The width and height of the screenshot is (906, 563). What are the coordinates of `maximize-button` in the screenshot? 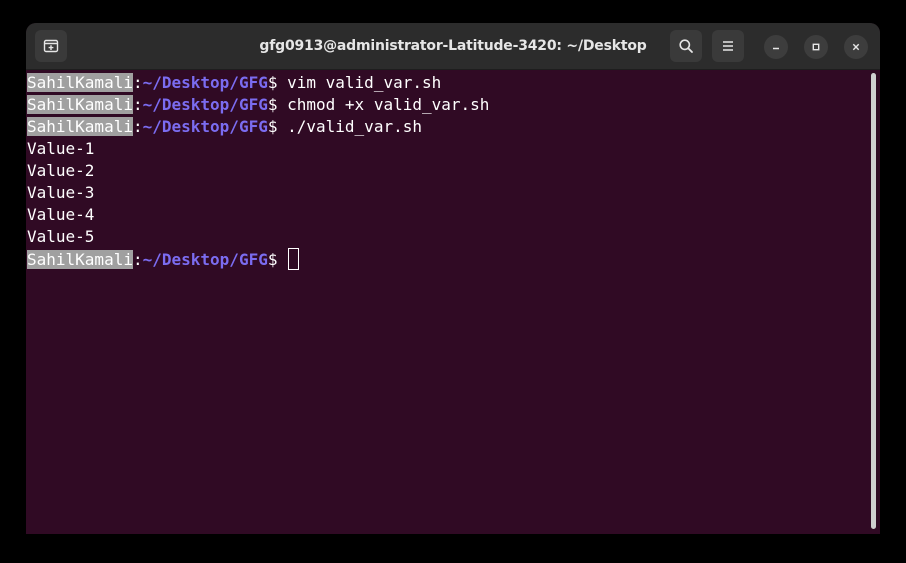 It's located at (816, 47).